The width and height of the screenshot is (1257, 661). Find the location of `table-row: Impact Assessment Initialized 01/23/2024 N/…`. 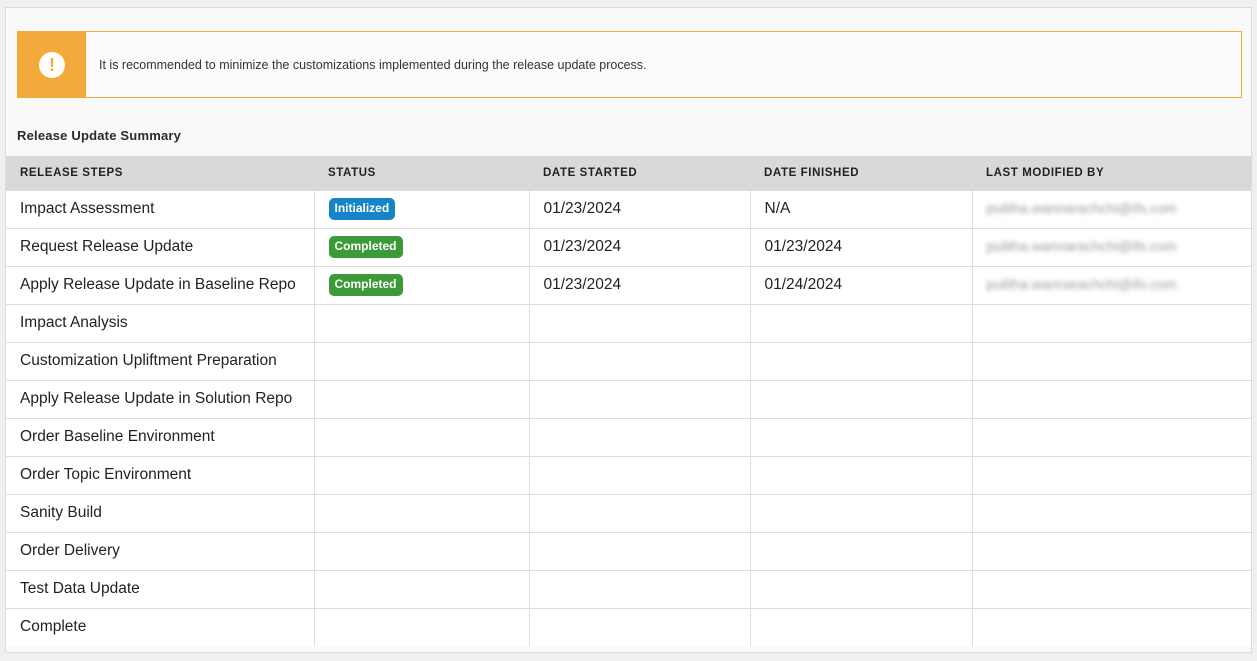

table-row: Impact Assessment Initialized 01/23/2024 N/… is located at coordinates (628, 208).